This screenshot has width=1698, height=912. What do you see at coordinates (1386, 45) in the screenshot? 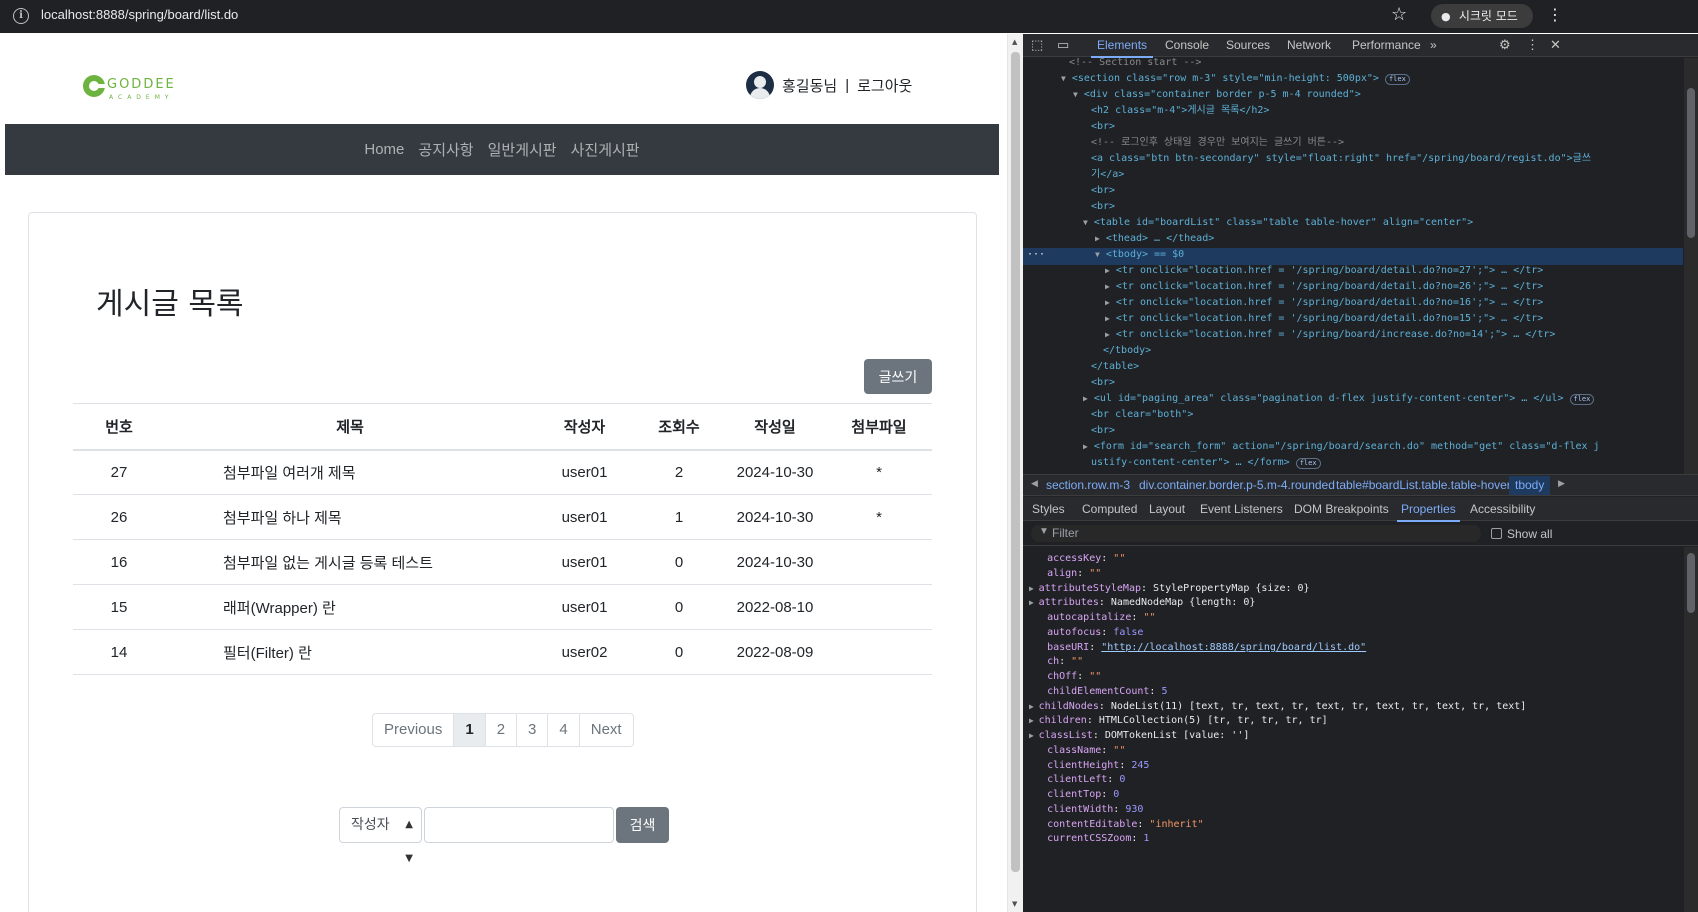
I see `tab-performance: Performance` at bounding box center [1386, 45].